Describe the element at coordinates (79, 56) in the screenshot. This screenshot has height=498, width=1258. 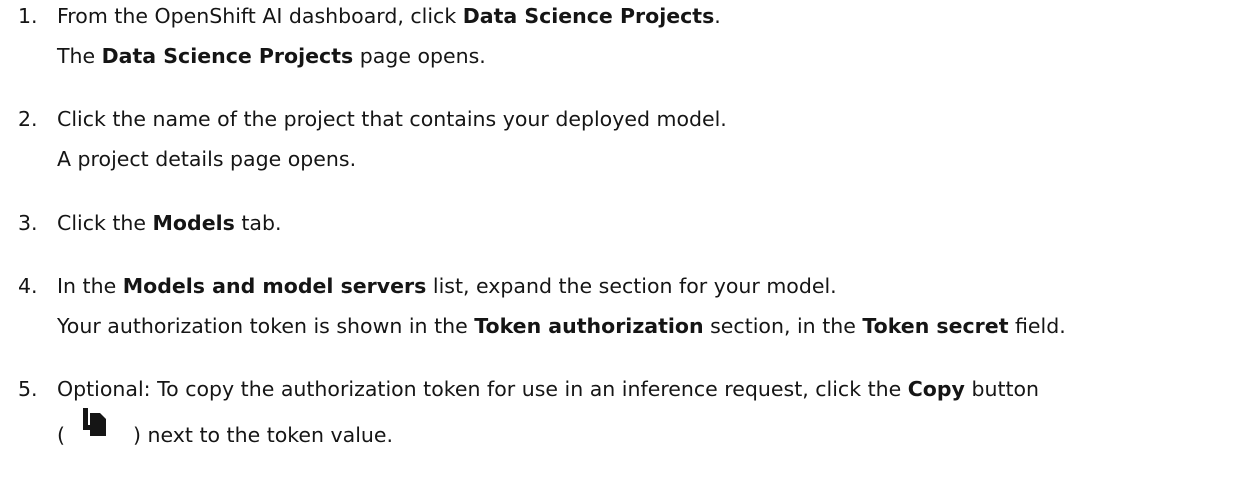
I see `step-result: The` at that location.